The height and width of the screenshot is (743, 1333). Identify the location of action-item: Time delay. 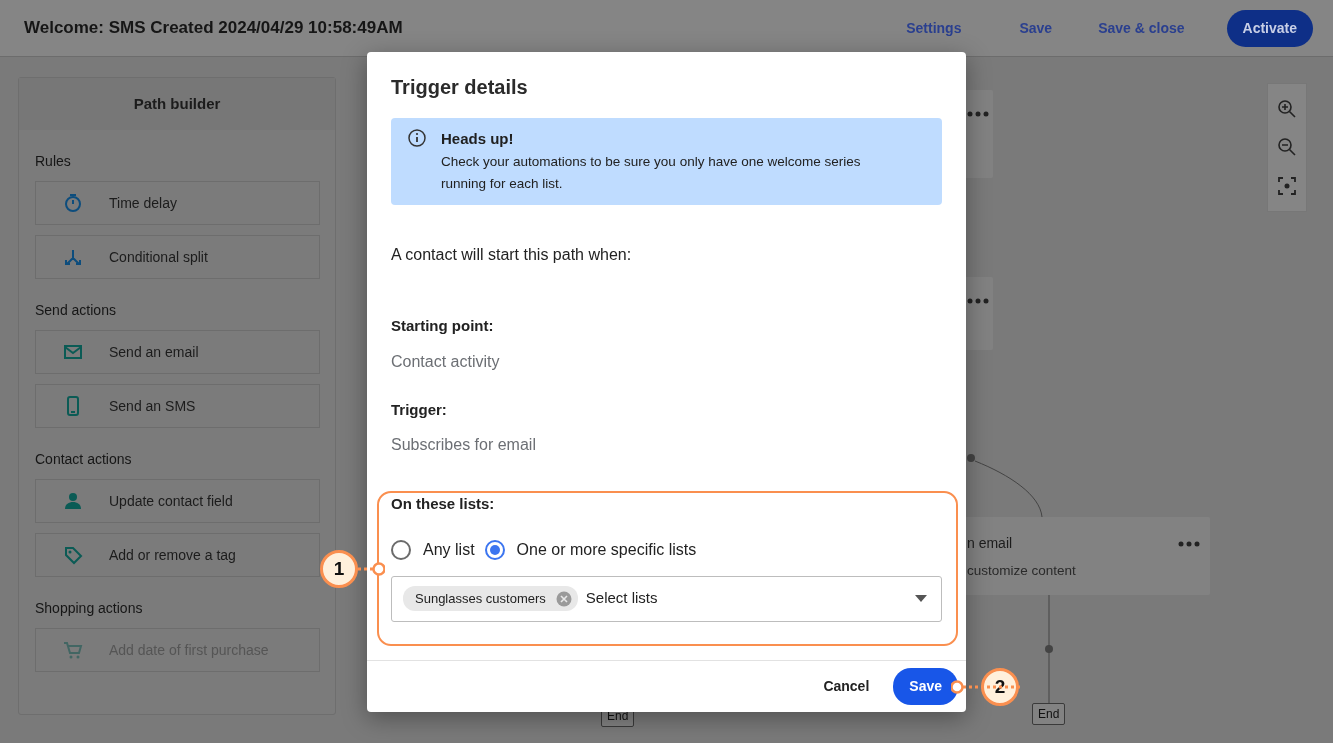
(177, 203).